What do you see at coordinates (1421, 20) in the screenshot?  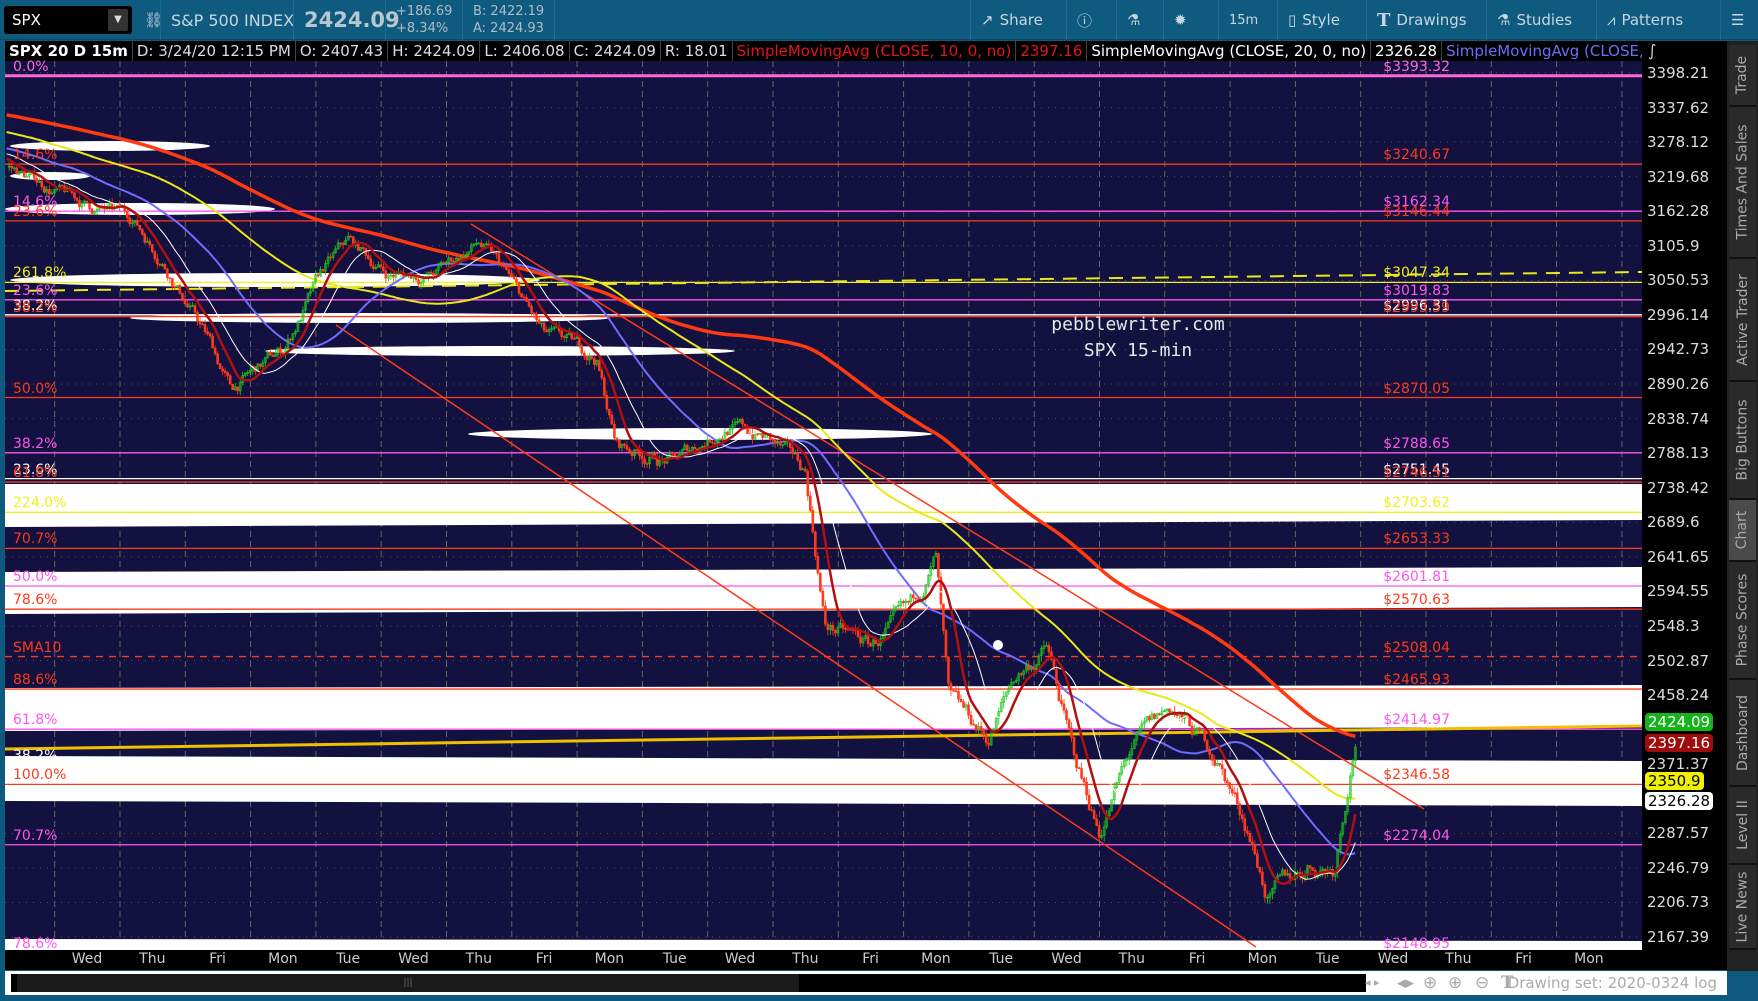 I see `drawings-button: T Drawings` at bounding box center [1421, 20].